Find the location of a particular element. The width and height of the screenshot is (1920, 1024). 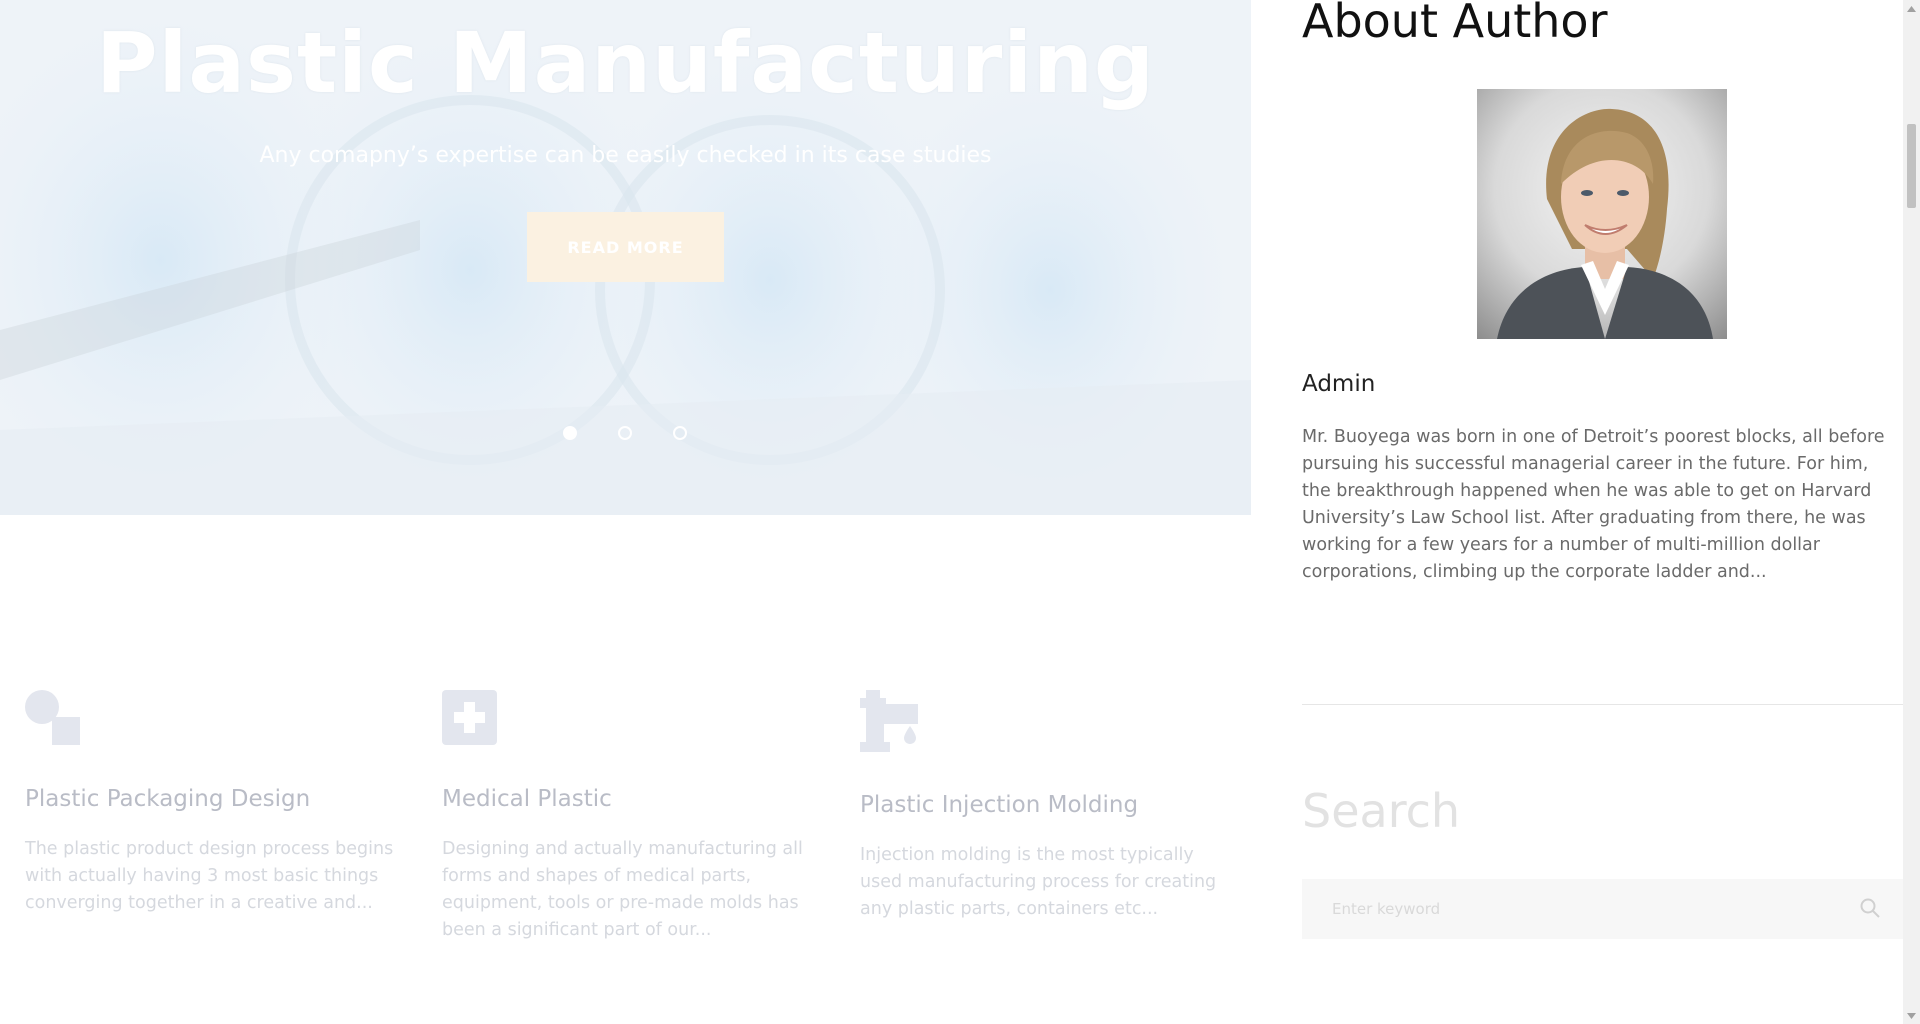

author-photo is located at coordinates (1605, 223).